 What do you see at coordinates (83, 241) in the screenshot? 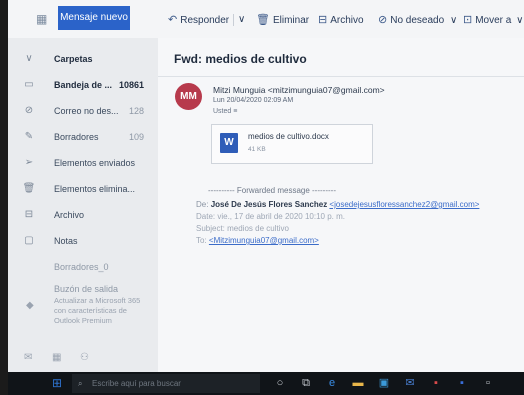
I see `sidebar-item-notes: ▢ Notas` at bounding box center [83, 241].